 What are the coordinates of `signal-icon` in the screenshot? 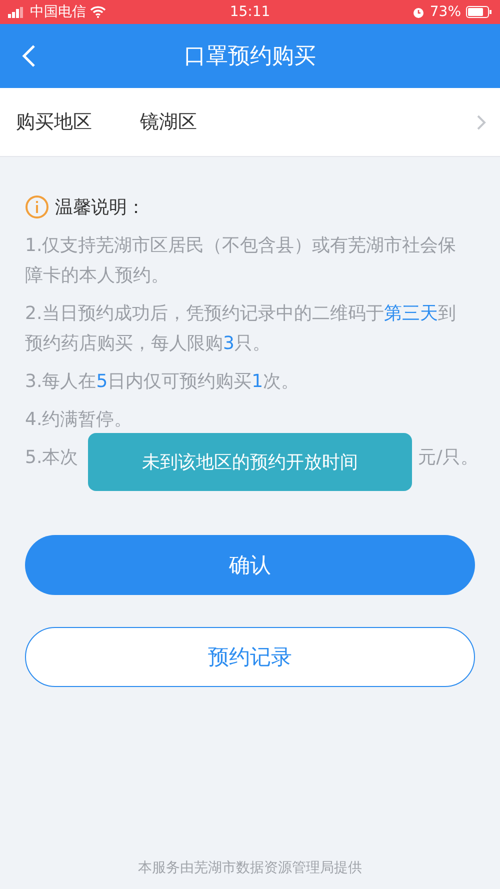 It's located at (17, 12).